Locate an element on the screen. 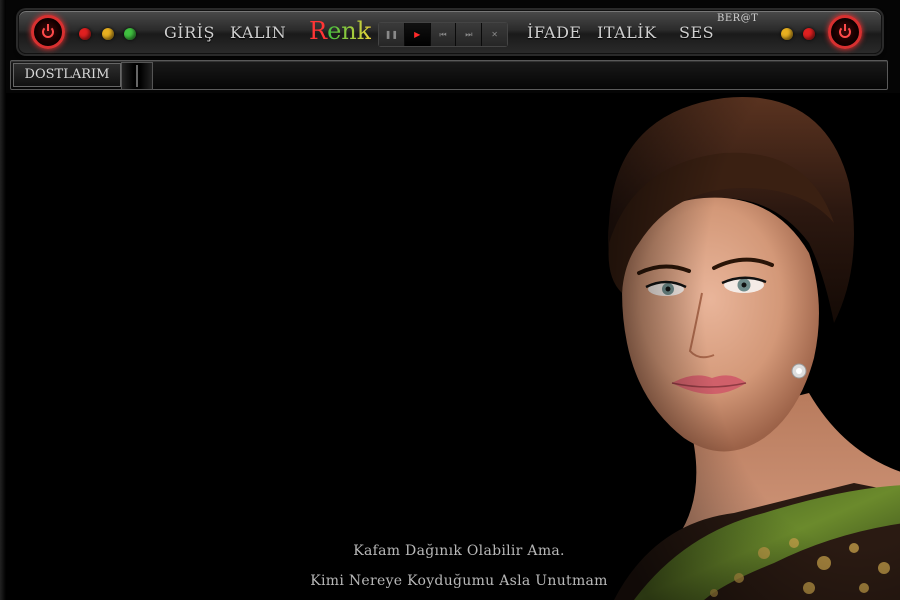  renk-rest: enk is located at coordinates (349, 31).